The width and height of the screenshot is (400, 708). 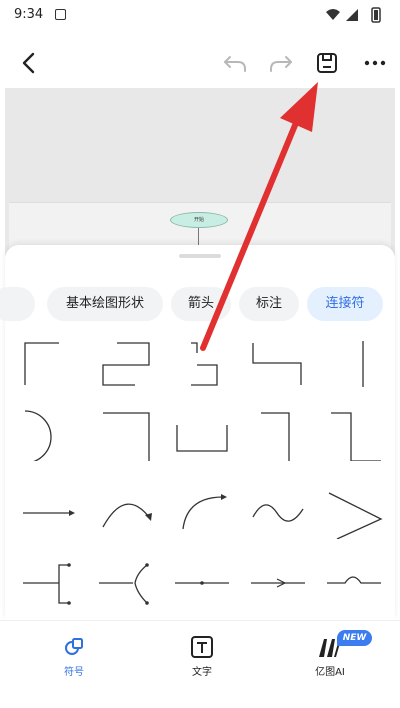 What do you see at coordinates (50, 513) in the screenshot?
I see `connector-straight-arrow` at bounding box center [50, 513].